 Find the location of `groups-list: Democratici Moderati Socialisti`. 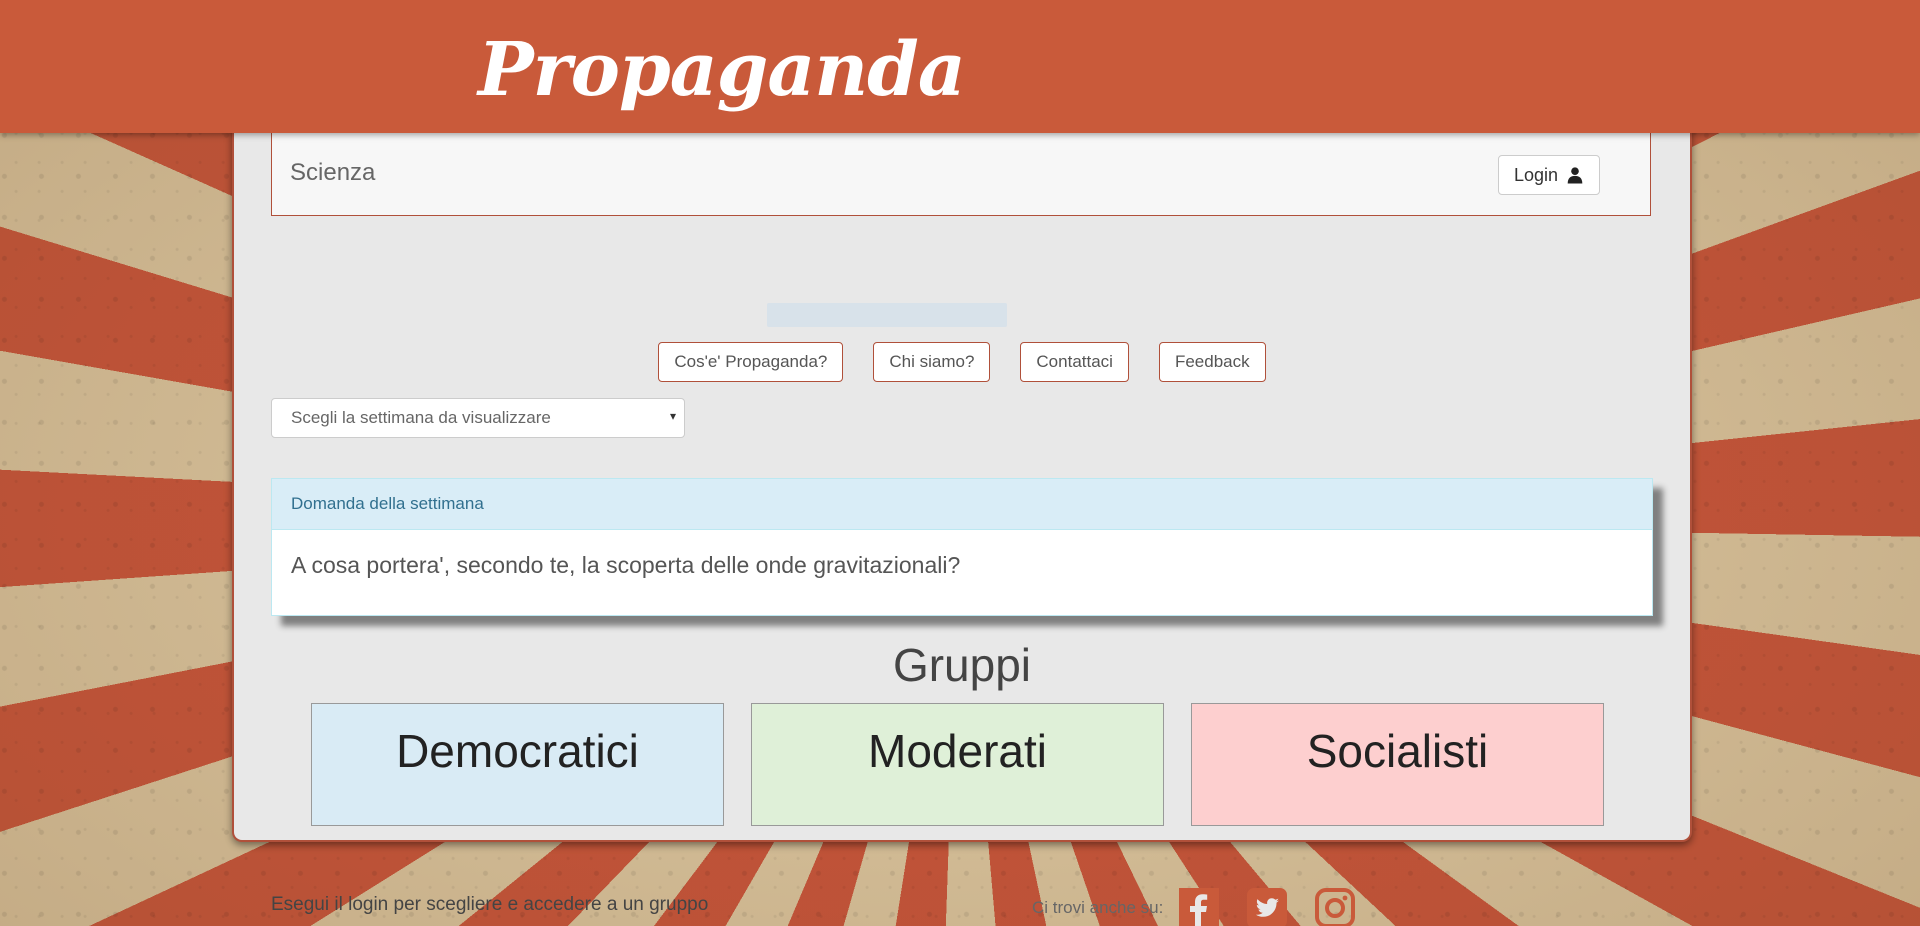

groups-list: Democratici Moderati Socialisti is located at coordinates (957, 764).